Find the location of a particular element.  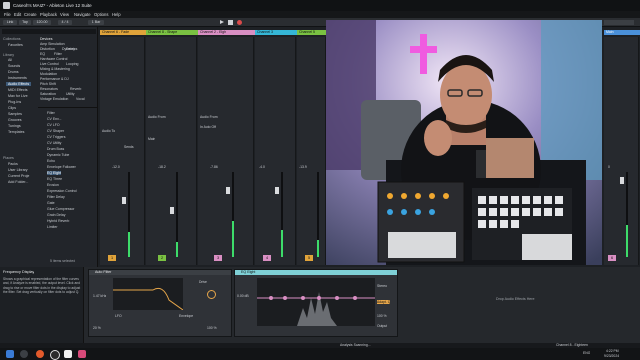

volume-readout: -13.9 is located at coordinates (303, 167).